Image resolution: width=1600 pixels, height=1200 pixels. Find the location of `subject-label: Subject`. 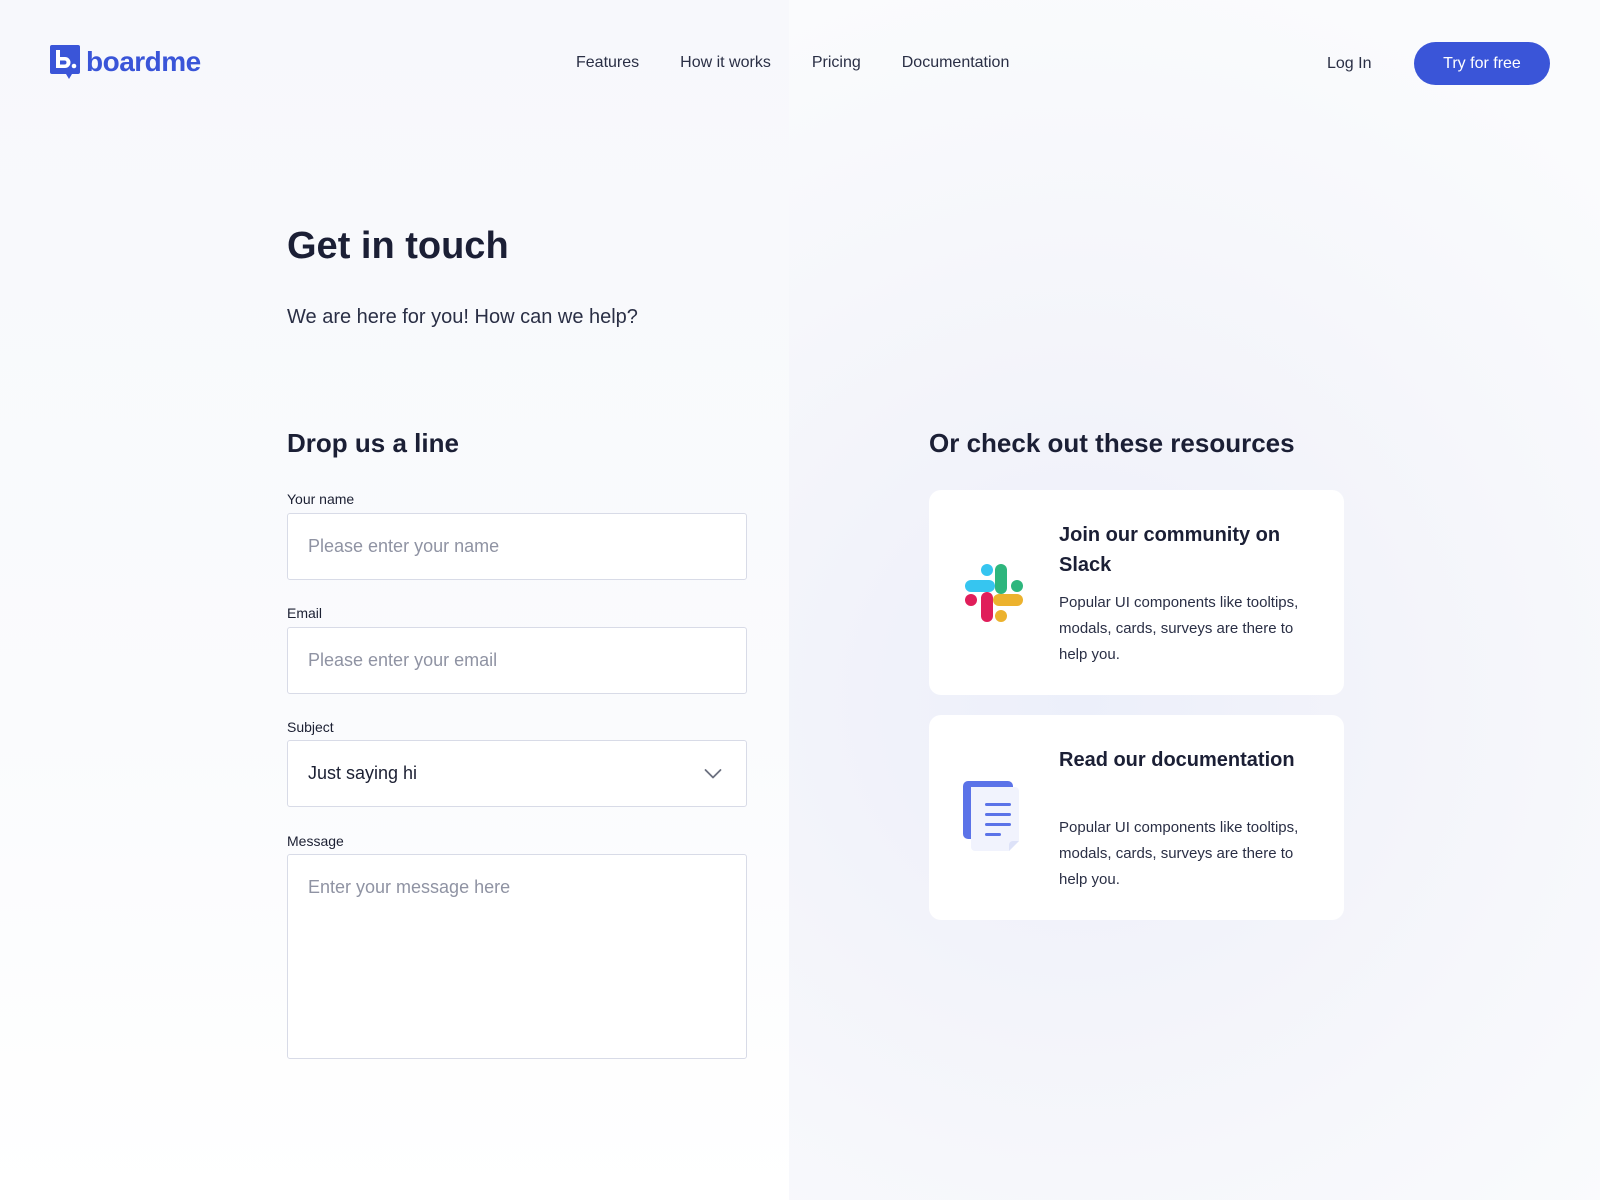

subject-label: Subject is located at coordinates (310, 727).